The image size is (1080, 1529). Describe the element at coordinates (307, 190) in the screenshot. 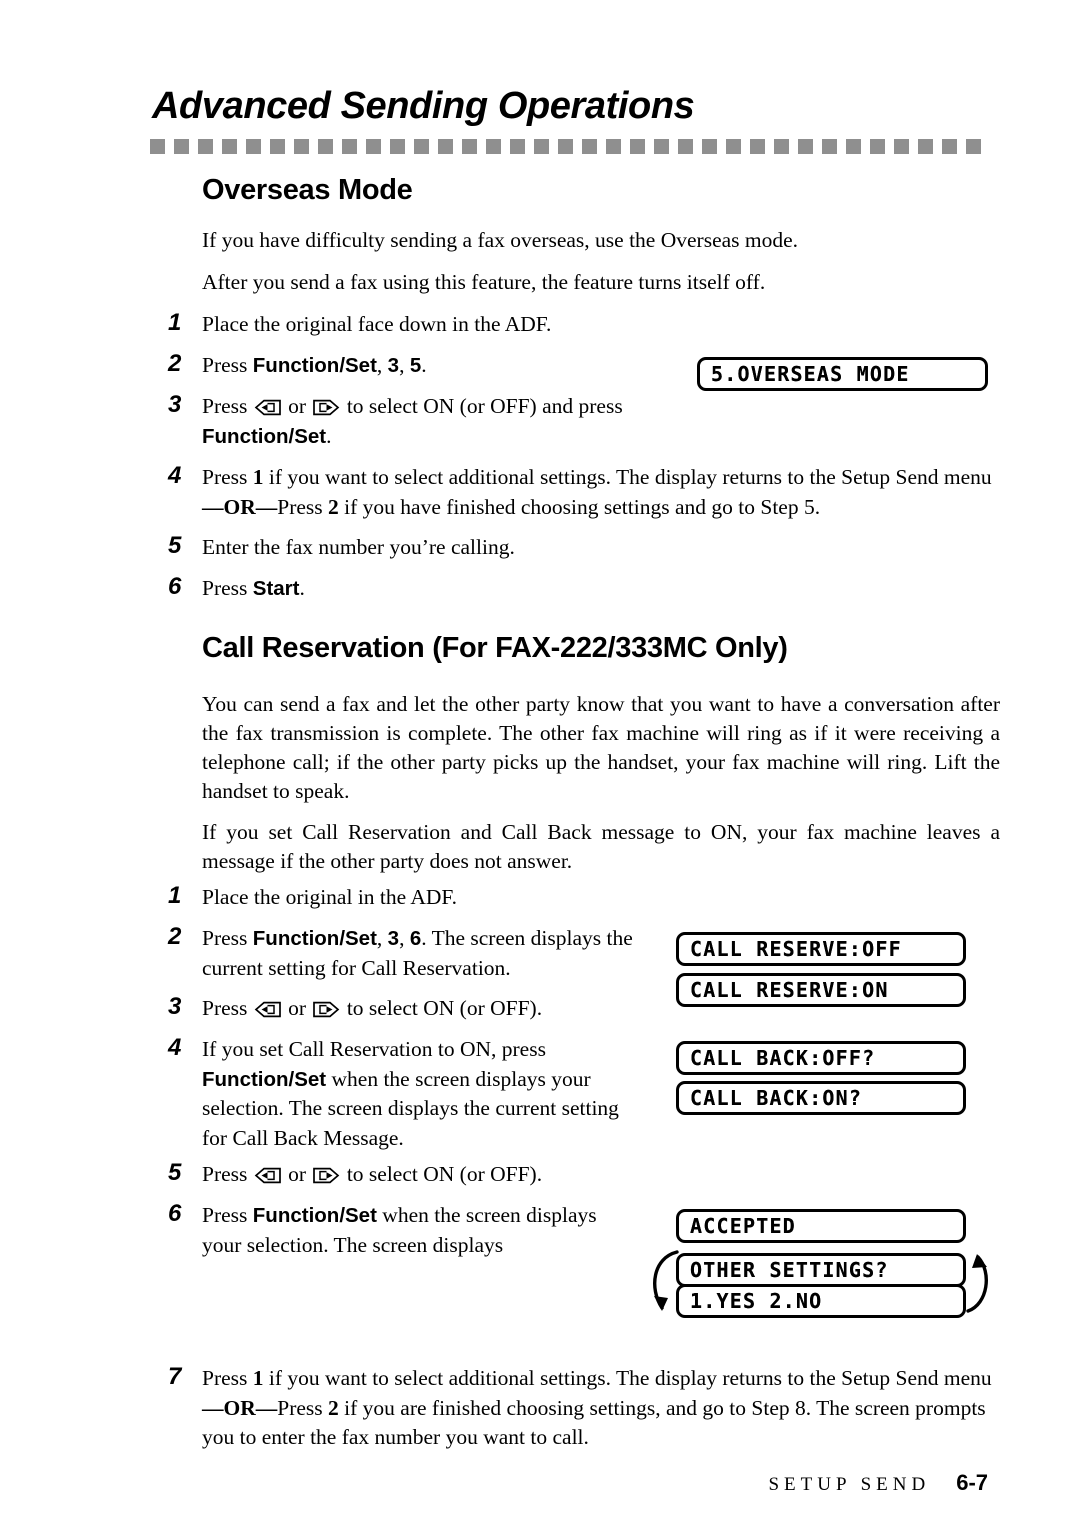

I see `section-heading-overseas-mode: Overseas Mode` at that location.